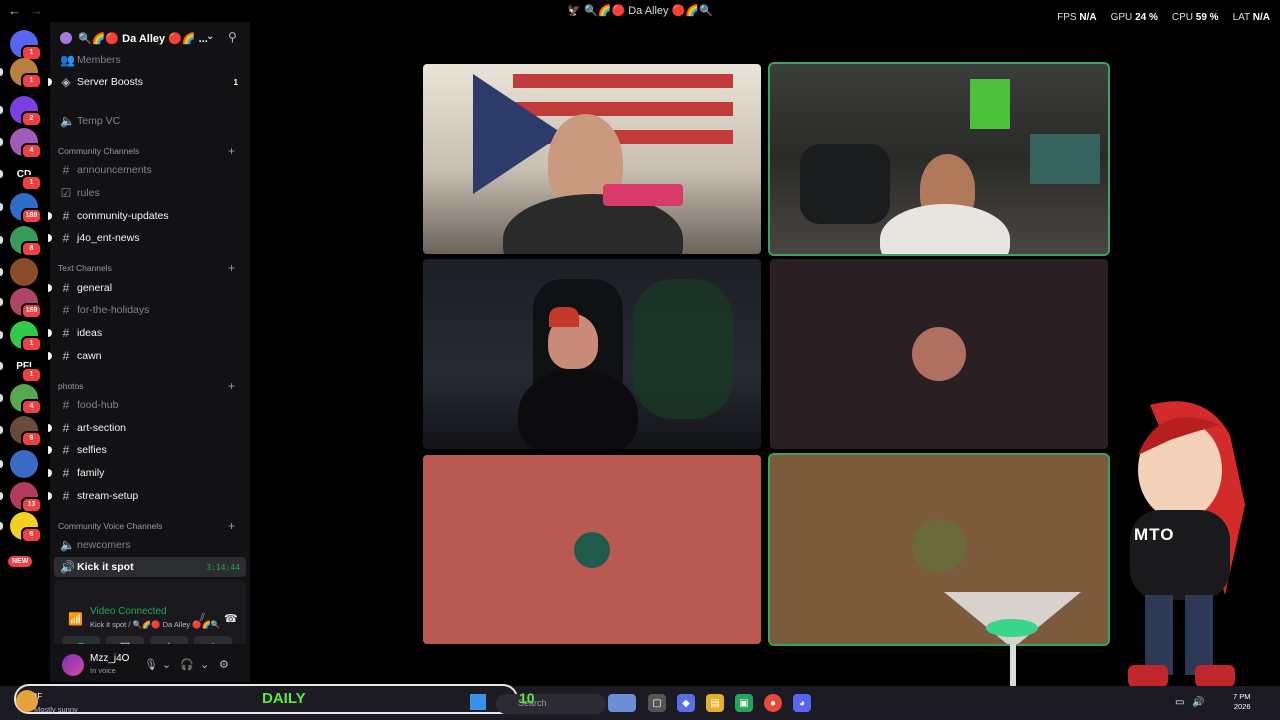 The image size is (1280, 720). I want to click on username: Mzz_j4O, so click(109, 658).